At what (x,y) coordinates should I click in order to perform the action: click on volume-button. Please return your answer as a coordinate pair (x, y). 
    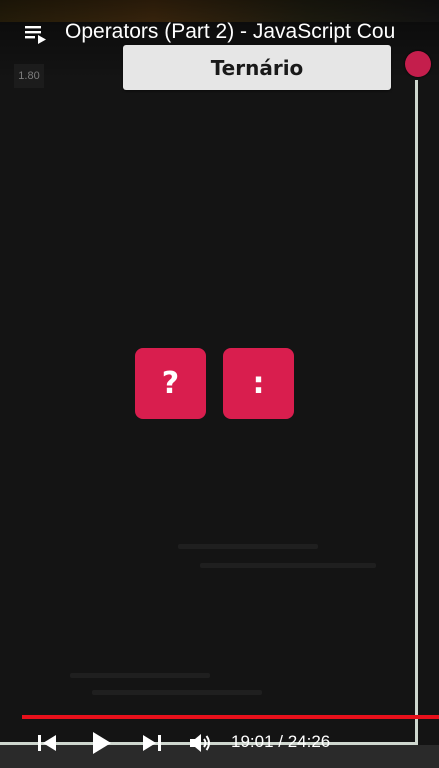
    Looking at the image, I should click on (200, 743).